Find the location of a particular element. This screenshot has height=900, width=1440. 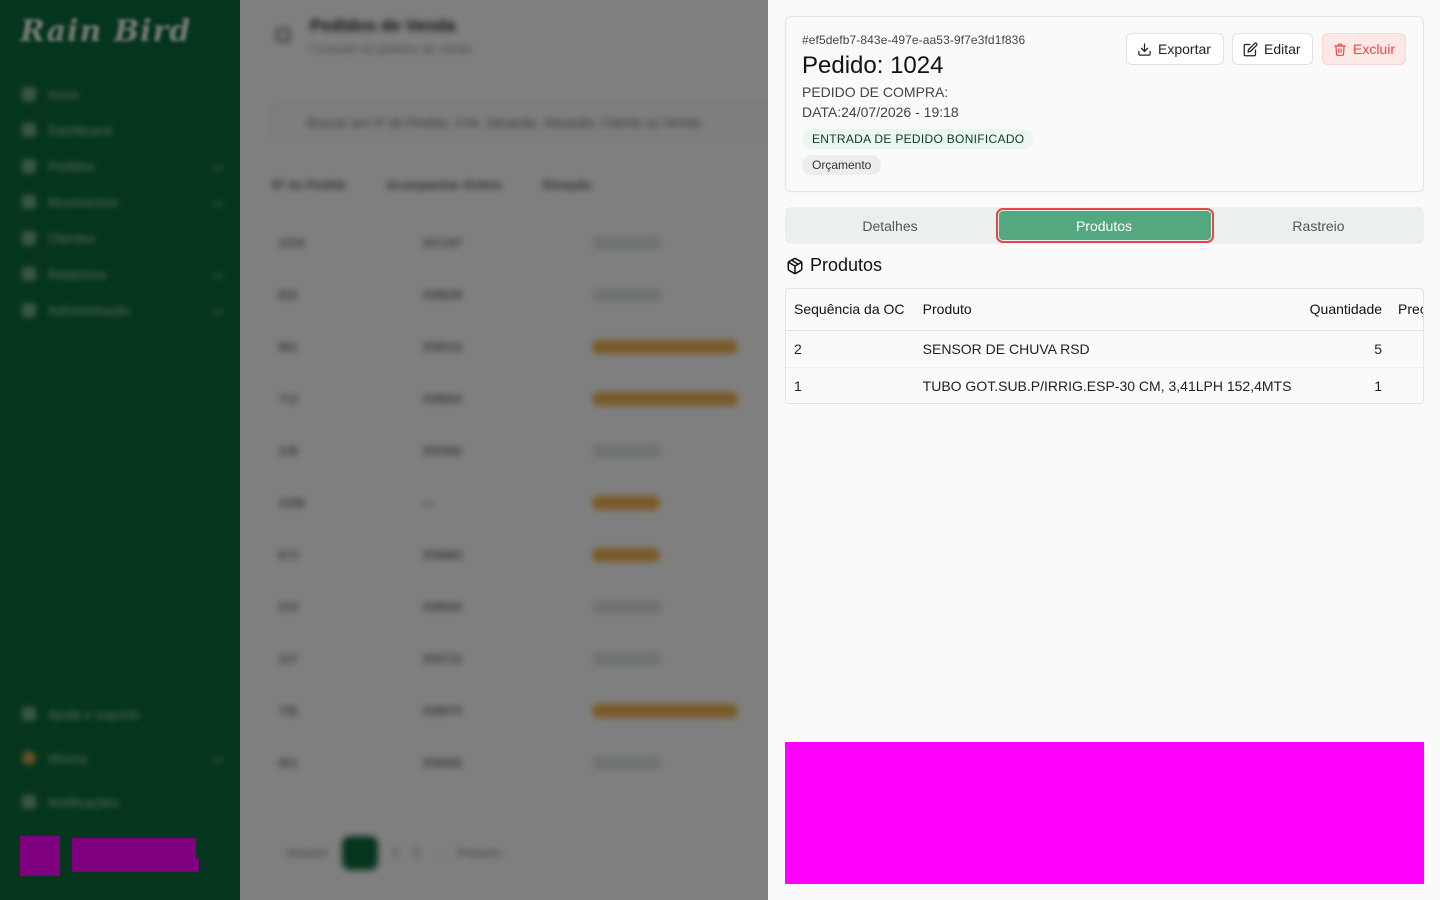

column-header-price: Preço is located at coordinates (1406, 310).